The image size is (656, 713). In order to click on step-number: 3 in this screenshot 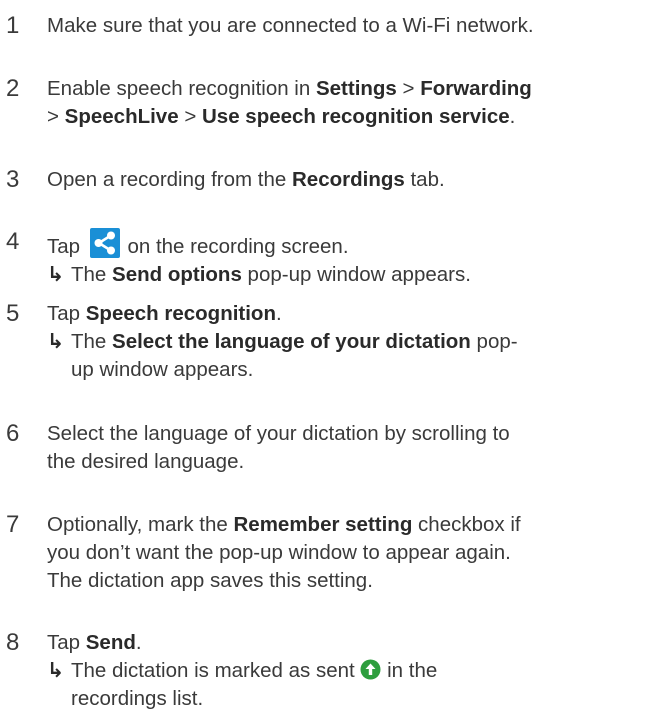, I will do `click(13, 179)`.